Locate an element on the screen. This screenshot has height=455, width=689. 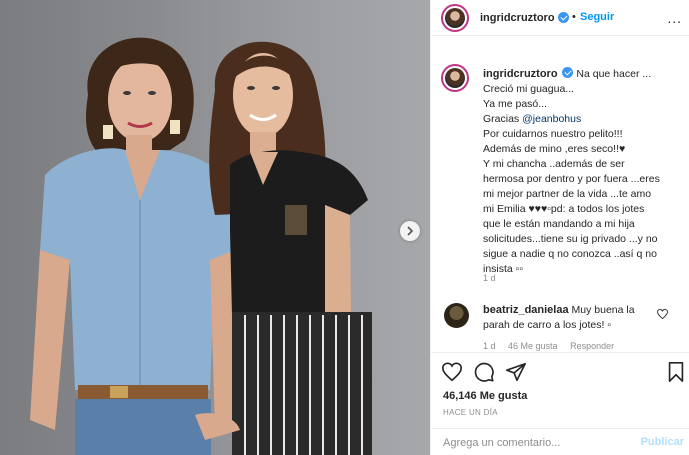
caption-line-7: Y mi chancha ..además de ser is located at coordinates (554, 164).